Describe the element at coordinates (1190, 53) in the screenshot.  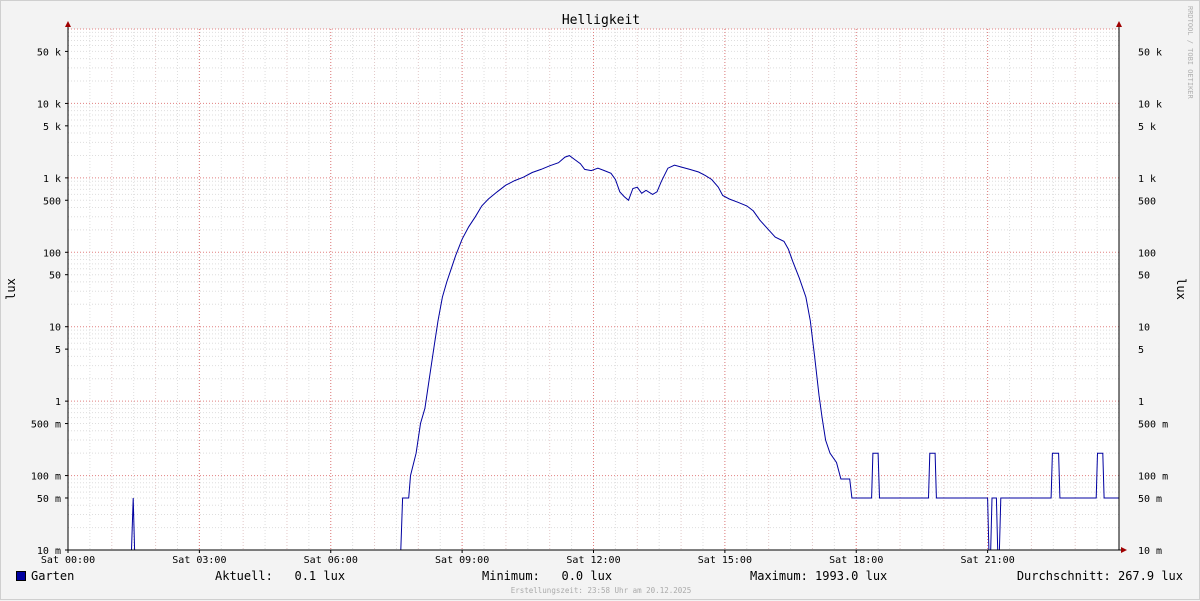
I see `watermark: RRDTOOL / TOBI OETIKER` at that location.